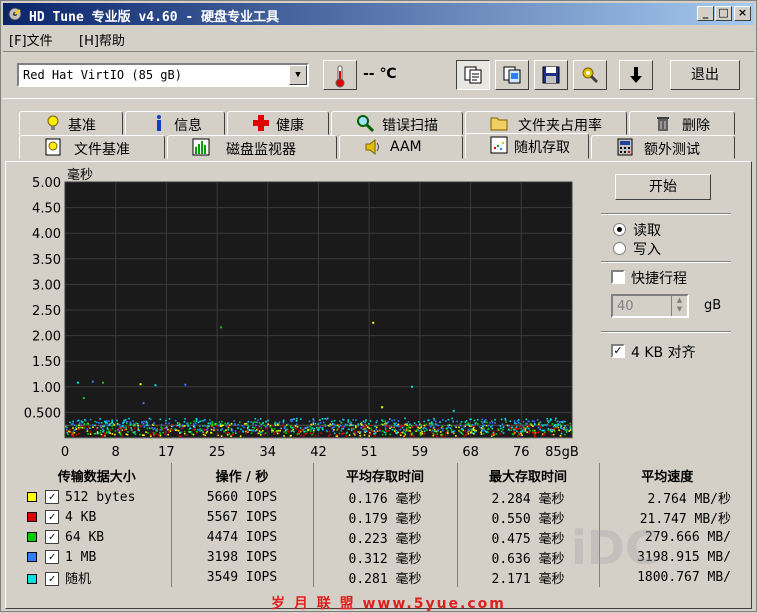 The width and height of the screenshot is (757, 613). Describe the element at coordinates (527, 146) in the screenshot. I see `tab-random-access: 随机存取` at that location.